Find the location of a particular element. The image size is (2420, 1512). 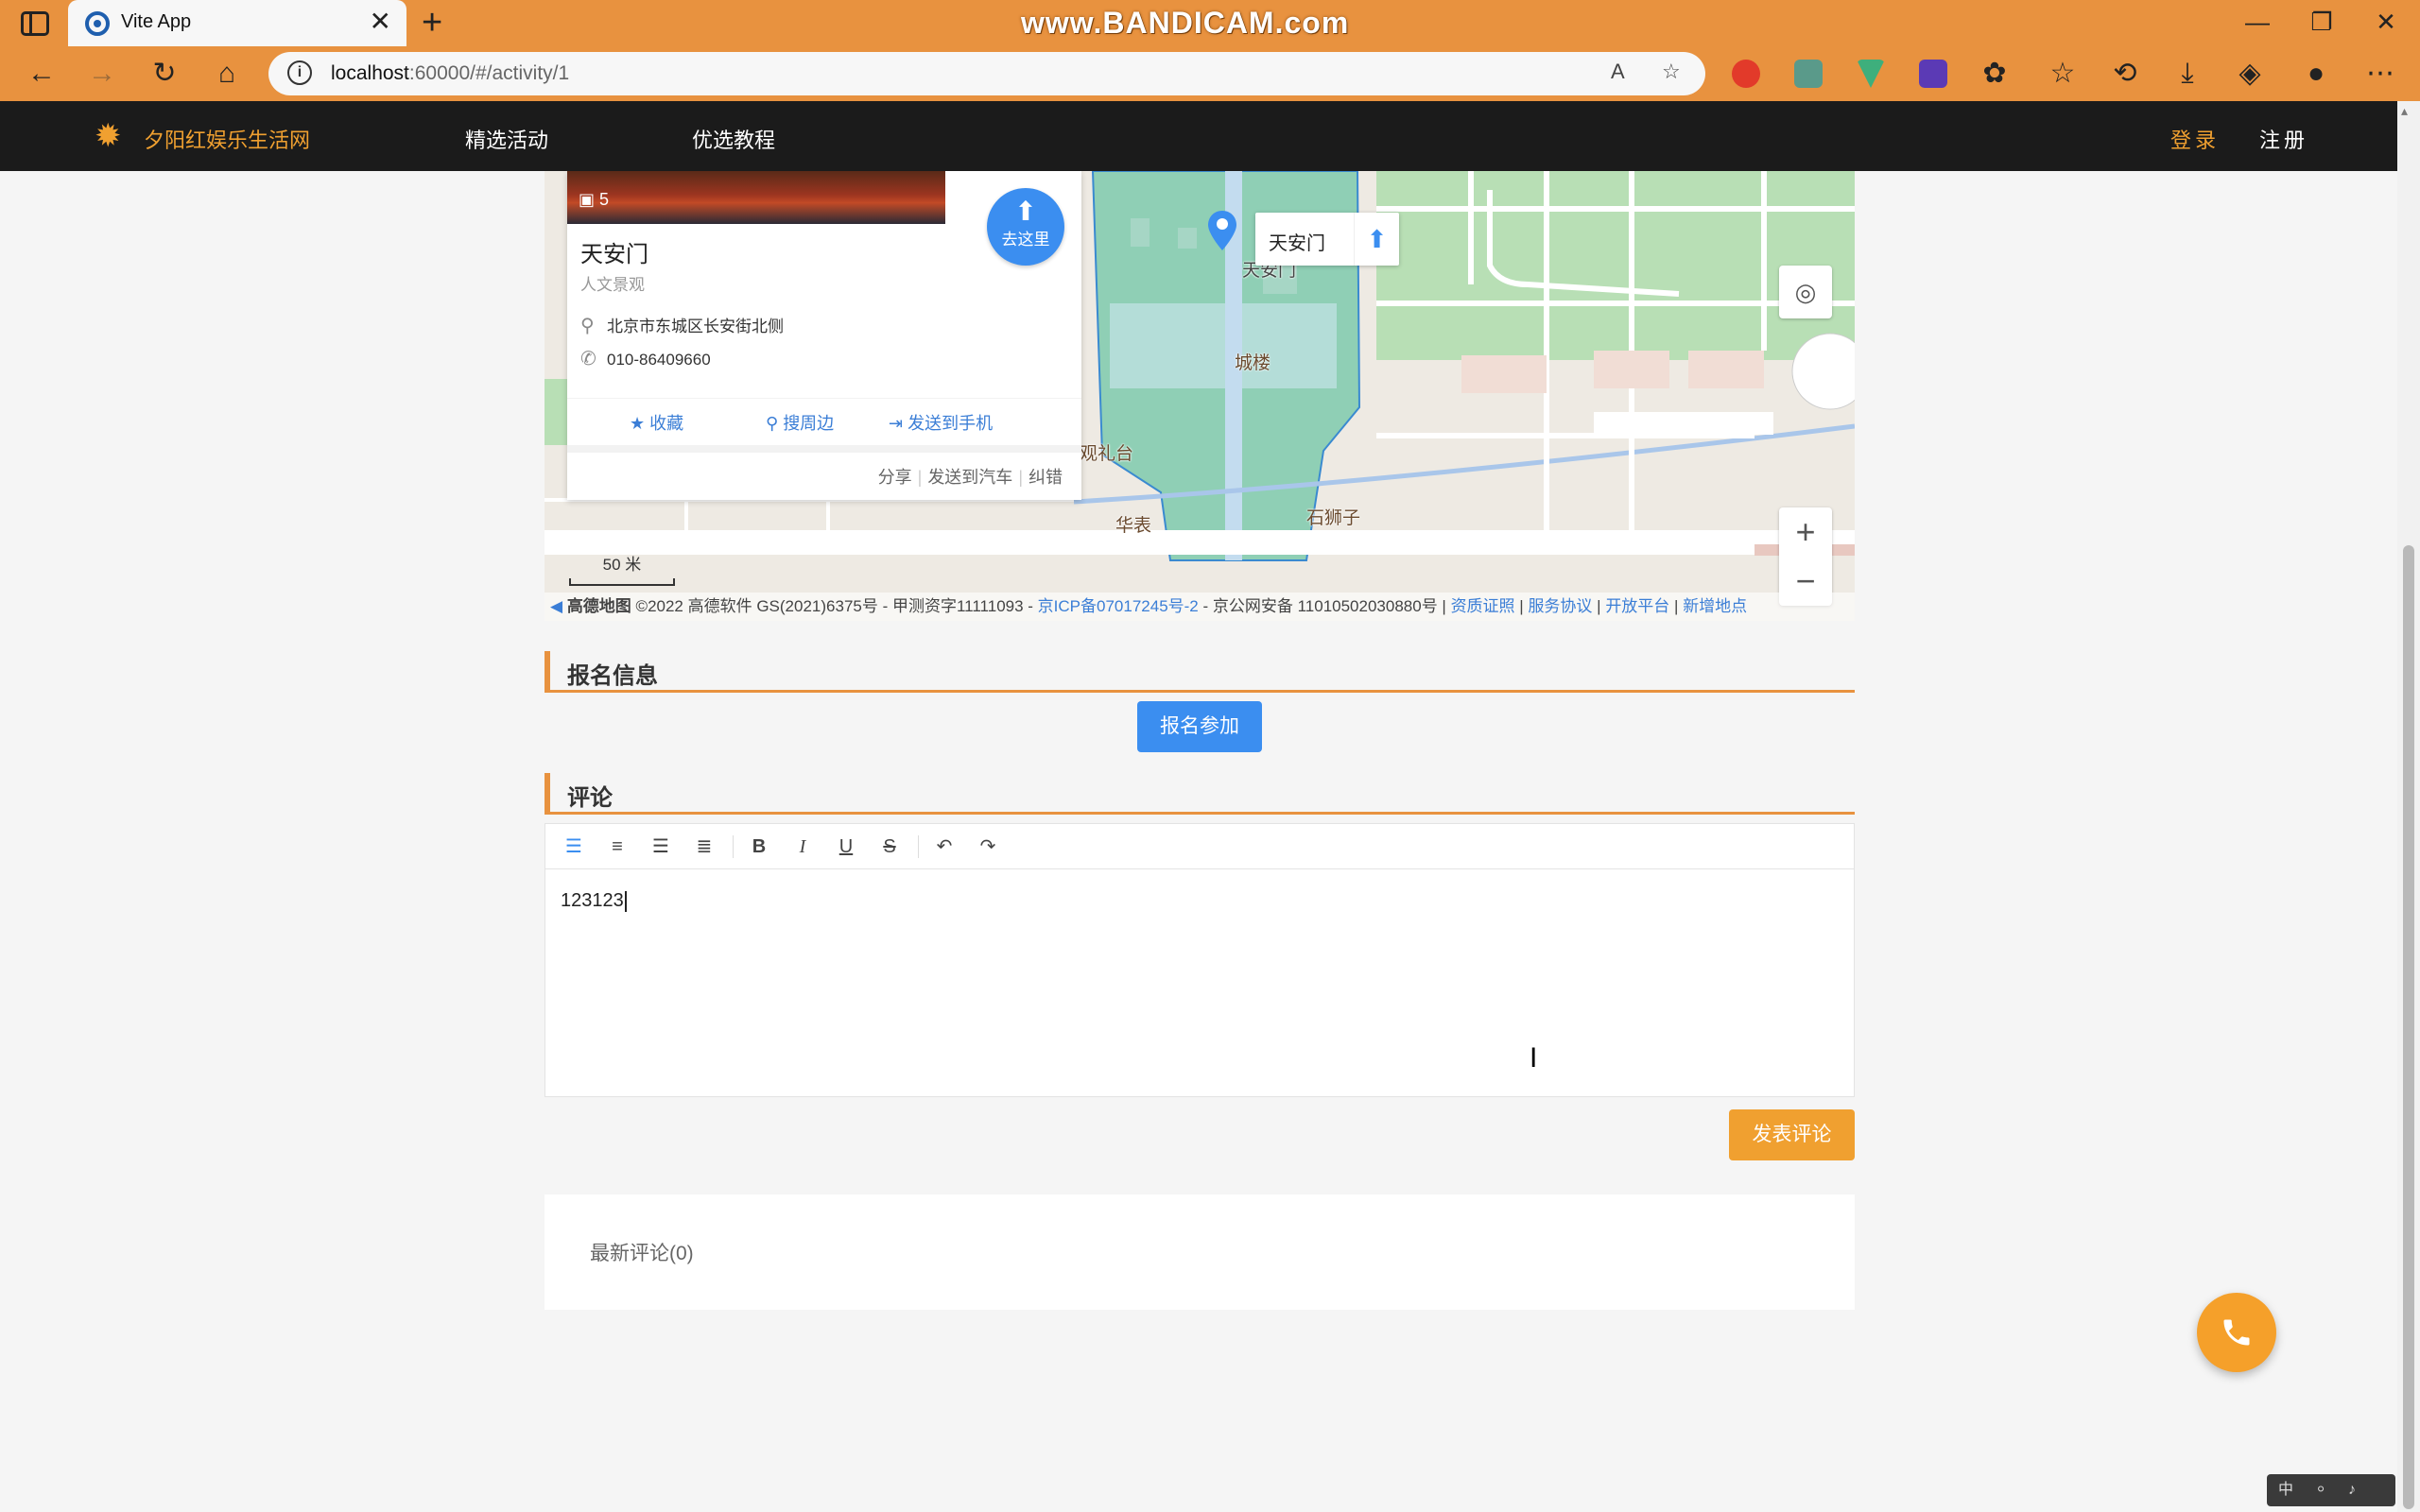

report-error-link: 纠错 is located at coordinates (1046, 477).